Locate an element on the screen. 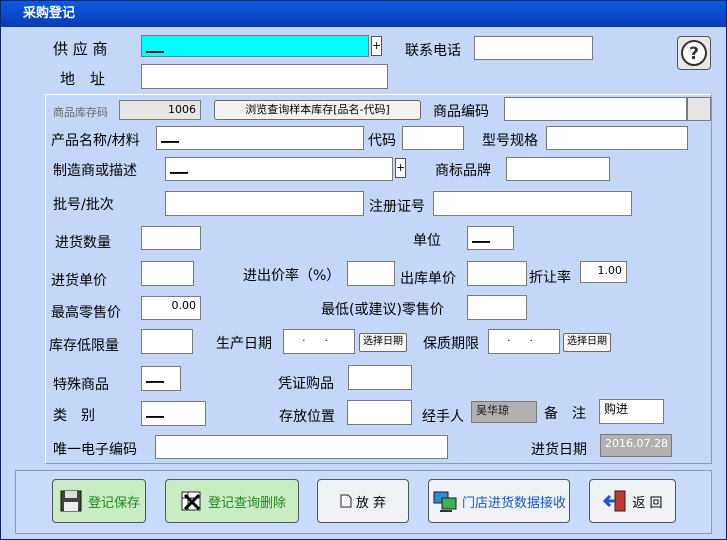  markup-label: 进出价率（%） is located at coordinates (292, 276).